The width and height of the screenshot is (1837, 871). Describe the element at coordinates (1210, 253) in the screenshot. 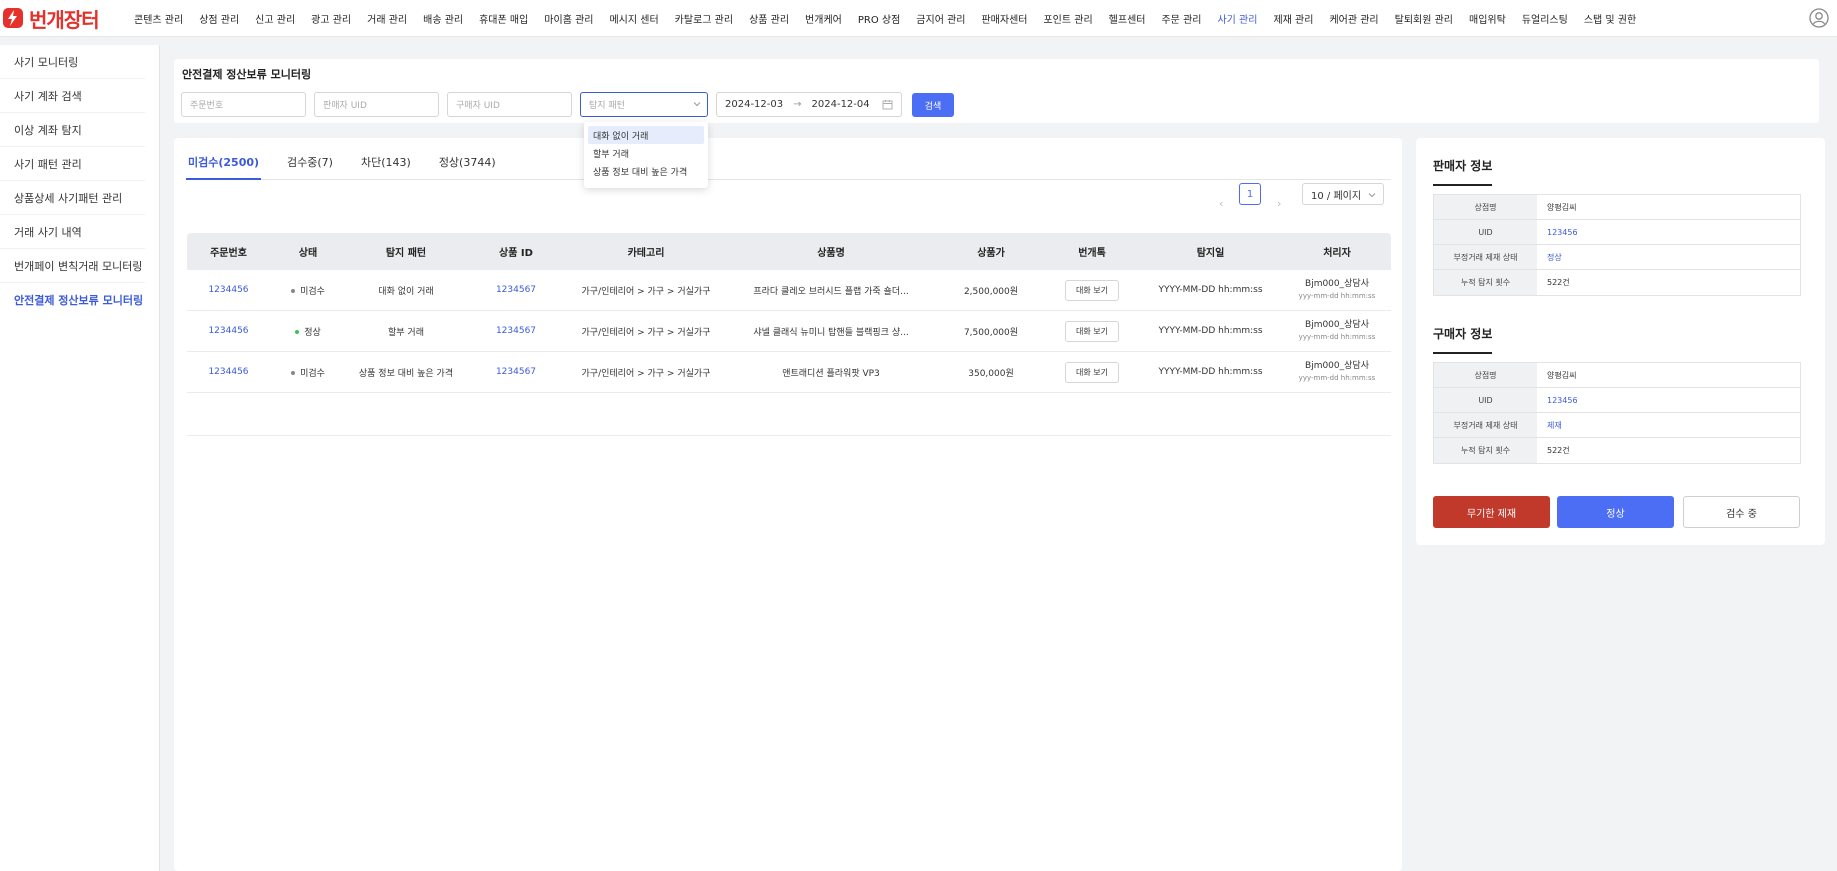

I see `column-header: 탐지일` at that location.